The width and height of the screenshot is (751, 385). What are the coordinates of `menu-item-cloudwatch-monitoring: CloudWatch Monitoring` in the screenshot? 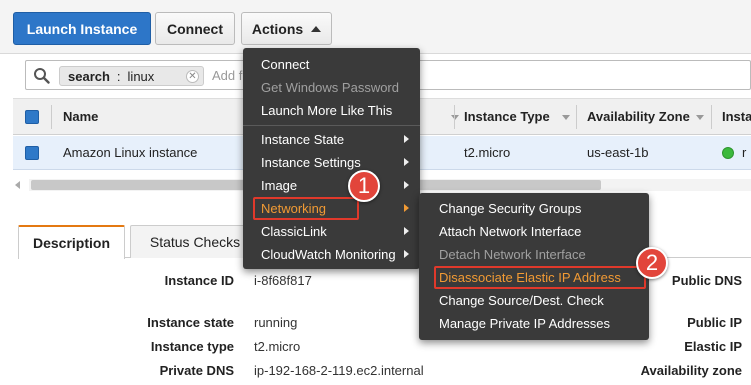 It's located at (331, 254).